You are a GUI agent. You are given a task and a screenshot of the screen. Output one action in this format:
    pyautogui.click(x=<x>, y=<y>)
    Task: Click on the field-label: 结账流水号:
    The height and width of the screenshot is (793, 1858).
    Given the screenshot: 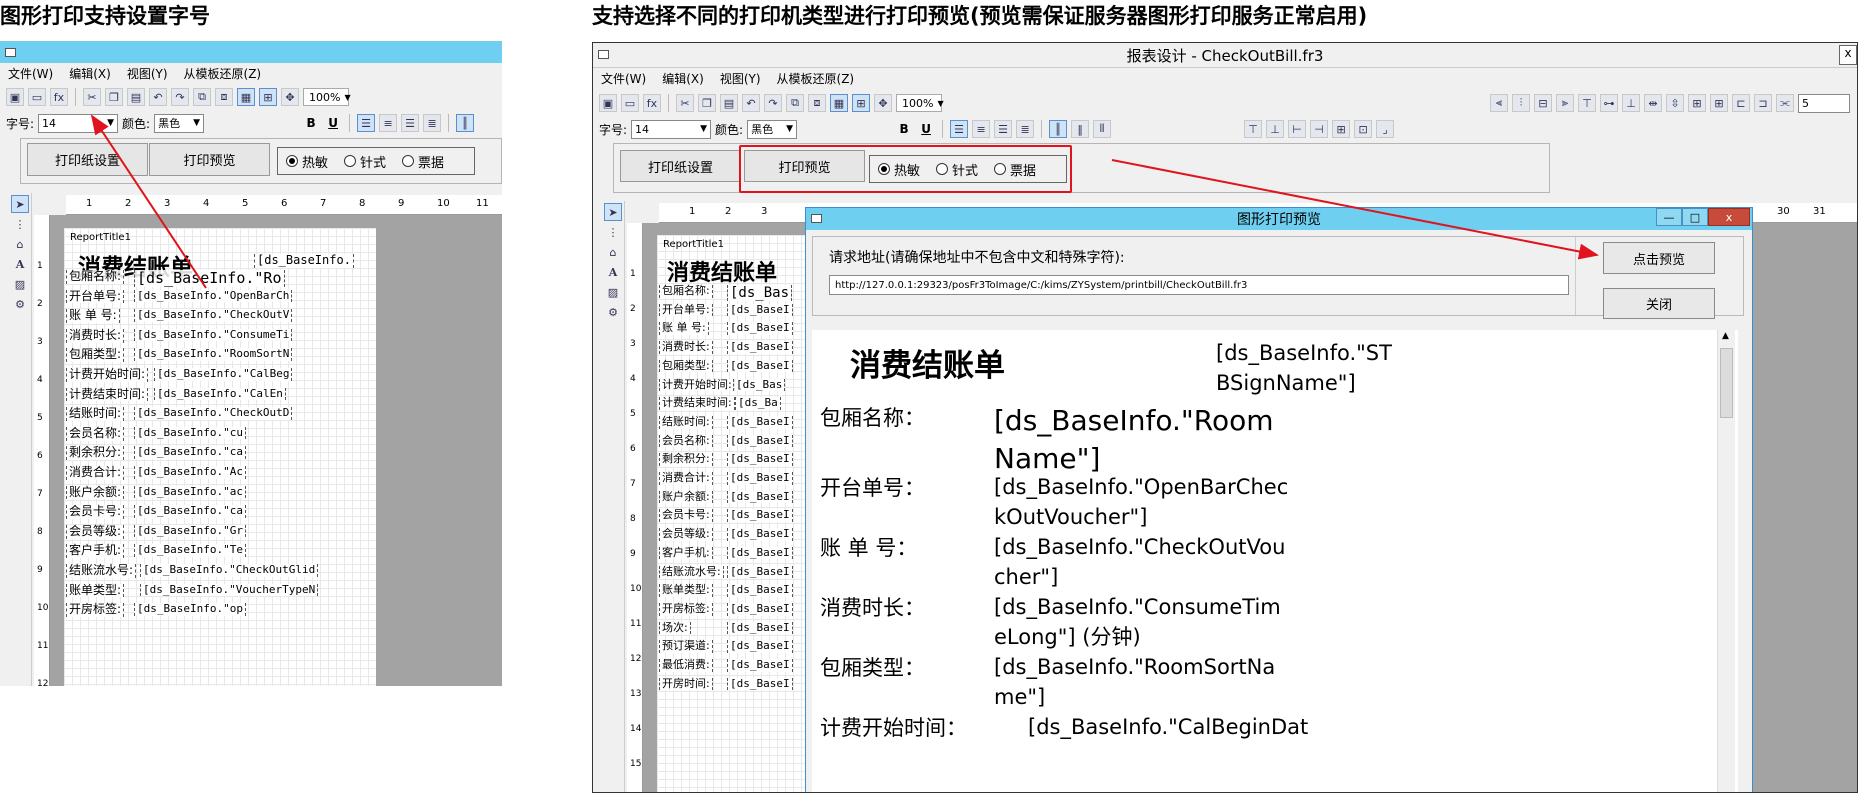 What is the action you would take?
    pyautogui.click(x=691, y=572)
    